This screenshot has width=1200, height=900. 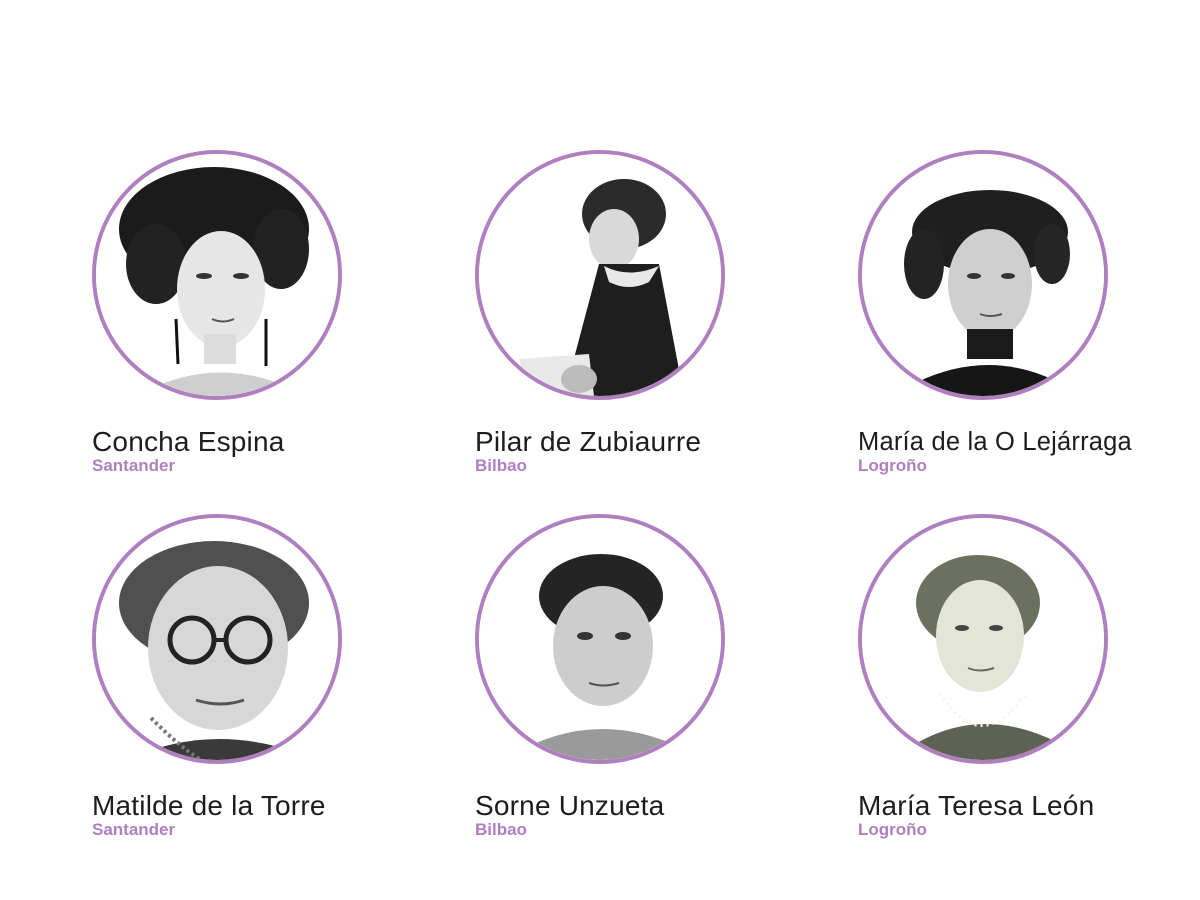 I want to click on person-name: Pilar de Zubiaurre, so click(x=588, y=441).